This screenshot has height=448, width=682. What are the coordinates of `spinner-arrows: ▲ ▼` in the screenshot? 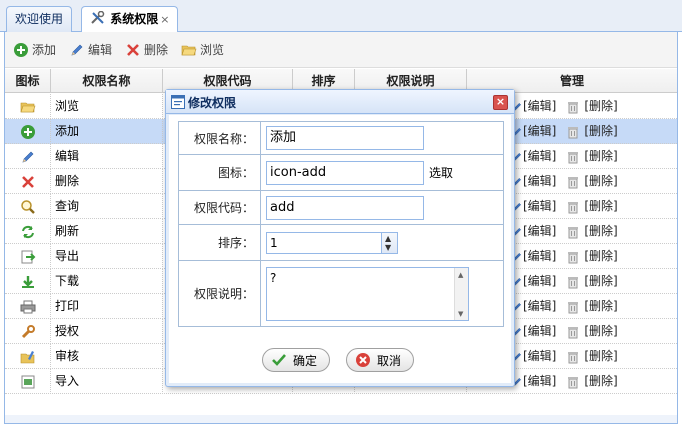 It's located at (389, 242).